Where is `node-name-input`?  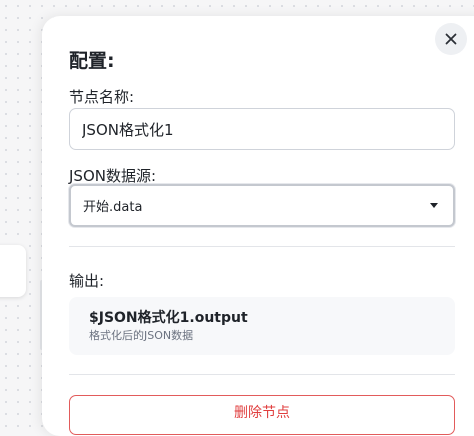
node-name-input is located at coordinates (262, 129).